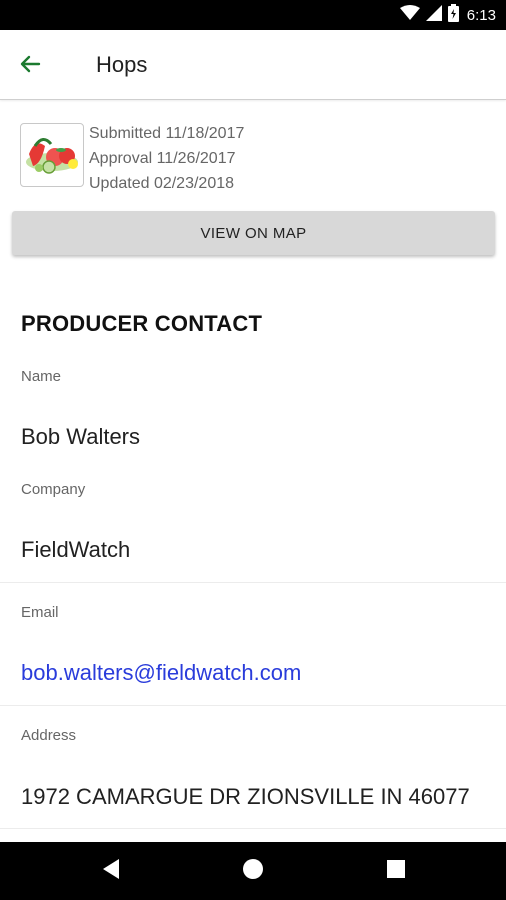 The image size is (506, 900). Describe the element at coordinates (162, 183) in the screenshot. I see `updated-date: Updated 02/23/2018` at that location.